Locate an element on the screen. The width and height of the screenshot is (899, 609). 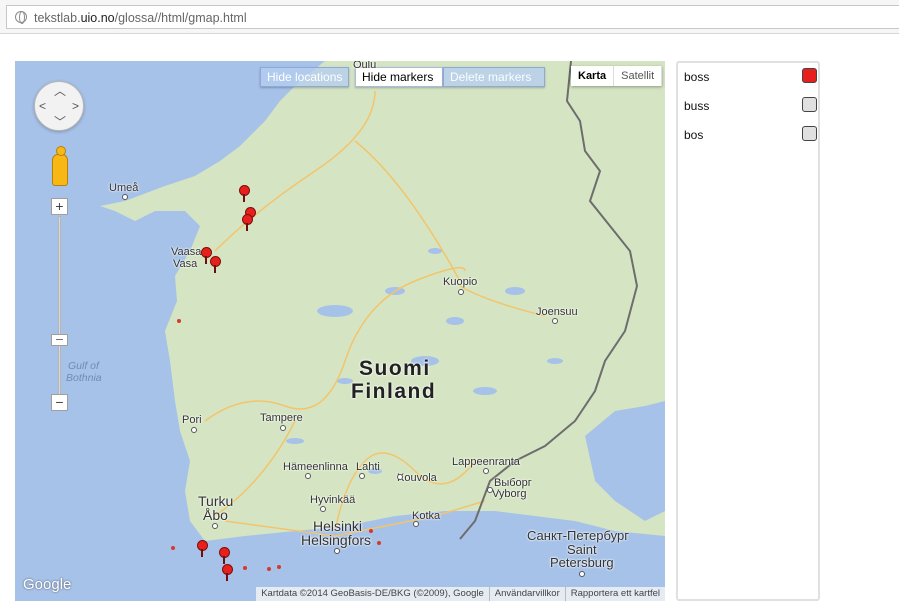
place-abo: Åbo is located at coordinates (215, 515).